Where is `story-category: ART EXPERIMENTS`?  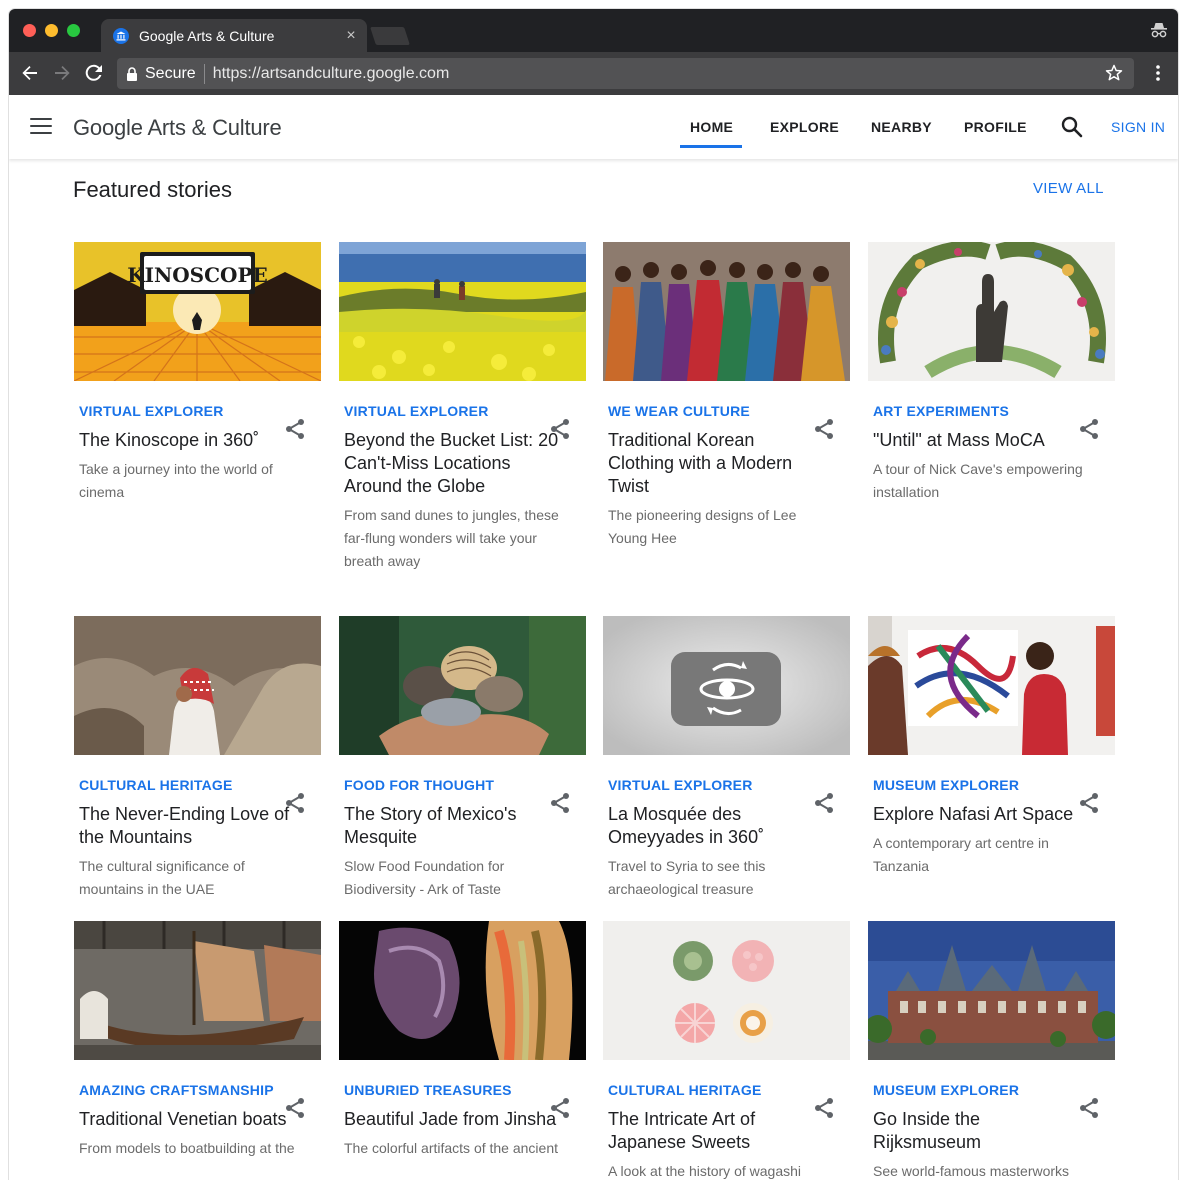 story-category: ART EXPERIMENTS is located at coordinates (991, 411).